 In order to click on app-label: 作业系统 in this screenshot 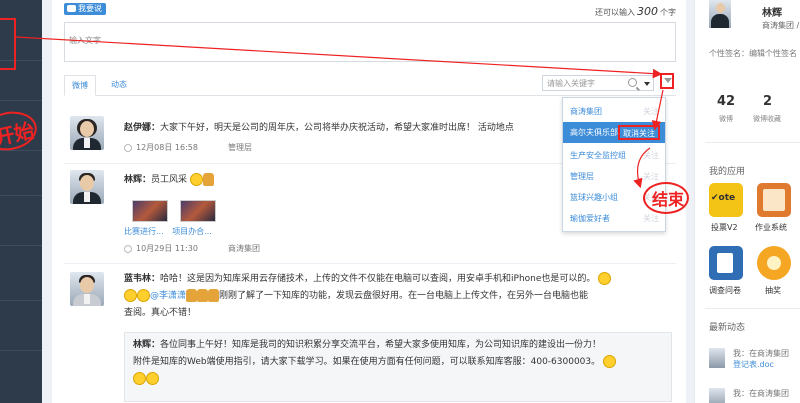, I will do `click(771, 227)`.